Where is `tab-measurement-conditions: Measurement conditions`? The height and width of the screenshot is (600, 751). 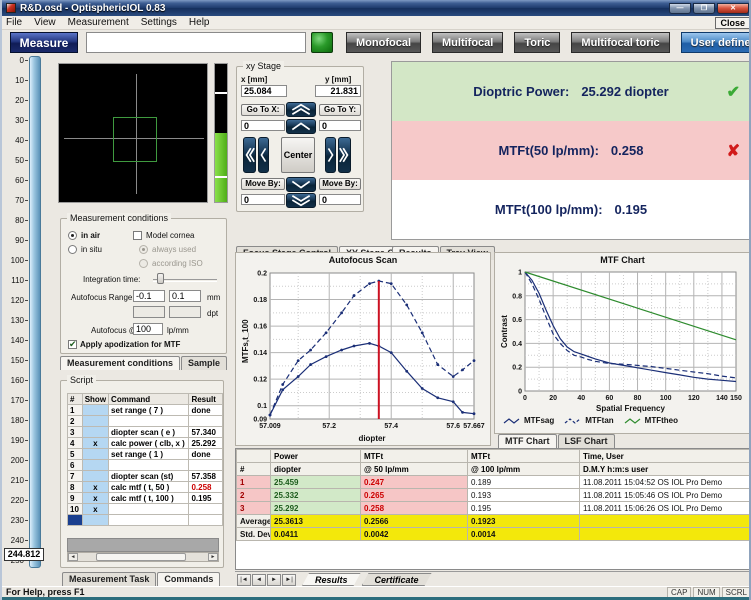
tab-measurement-conditions: Measurement conditions is located at coordinates (120, 363).